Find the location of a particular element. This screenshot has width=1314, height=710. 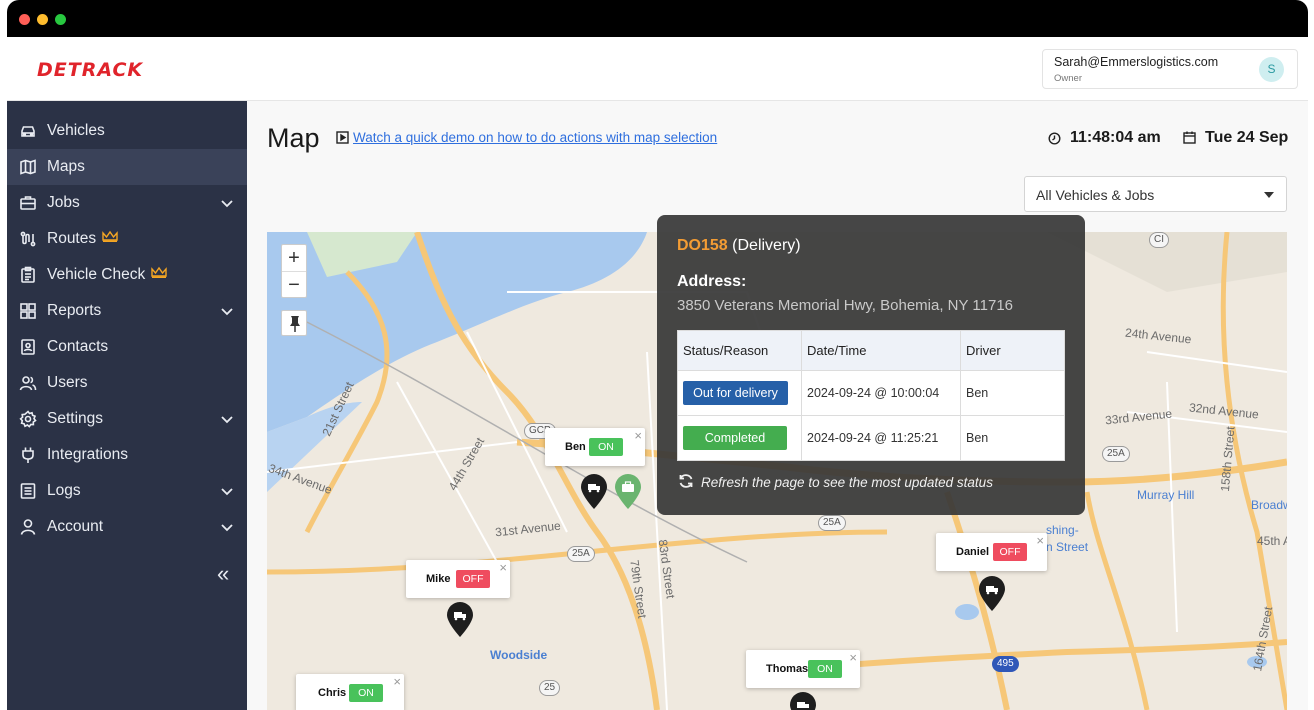

job-code: DO158 is located at coordinates (702, 245).